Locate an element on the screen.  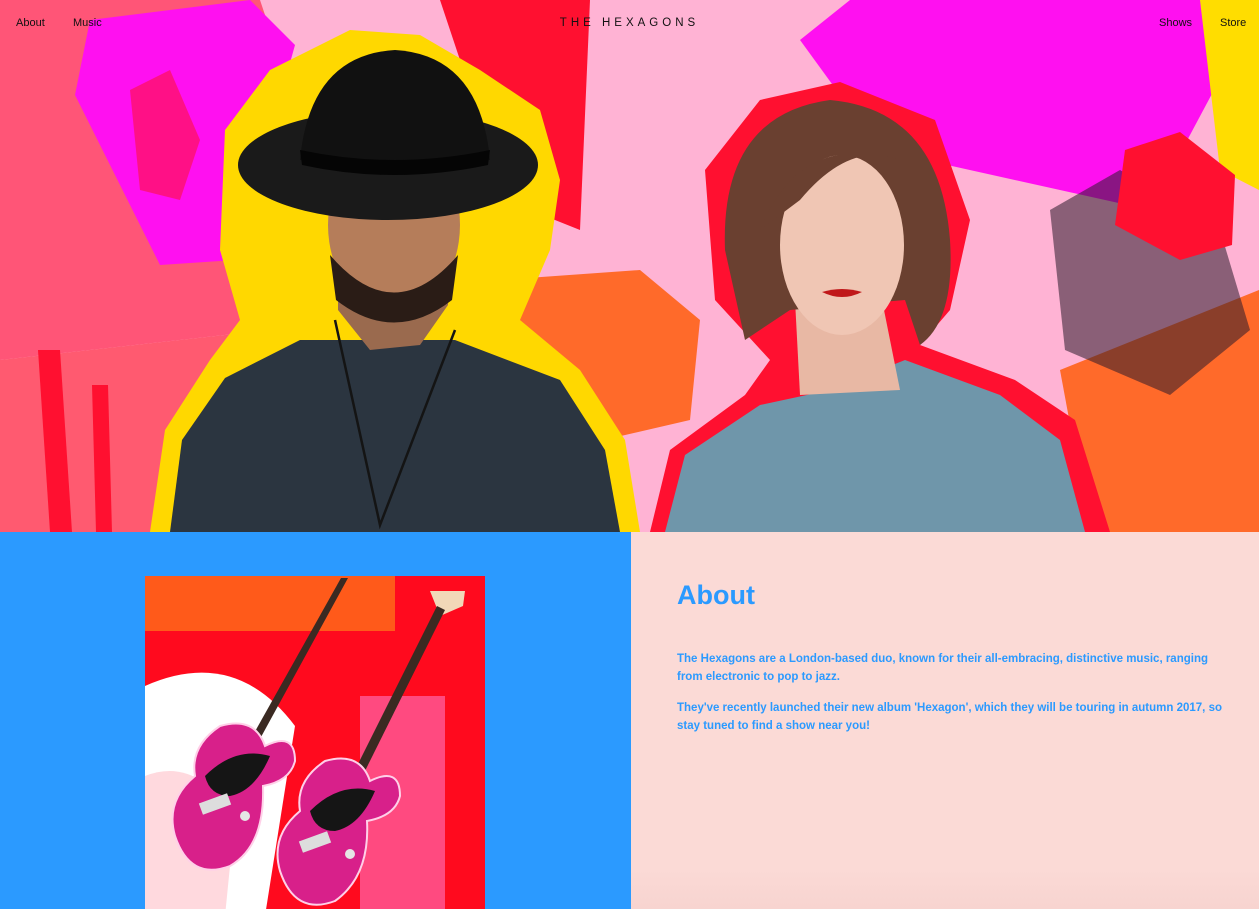
nav-about-link: About is located at coordinates (30, 23).